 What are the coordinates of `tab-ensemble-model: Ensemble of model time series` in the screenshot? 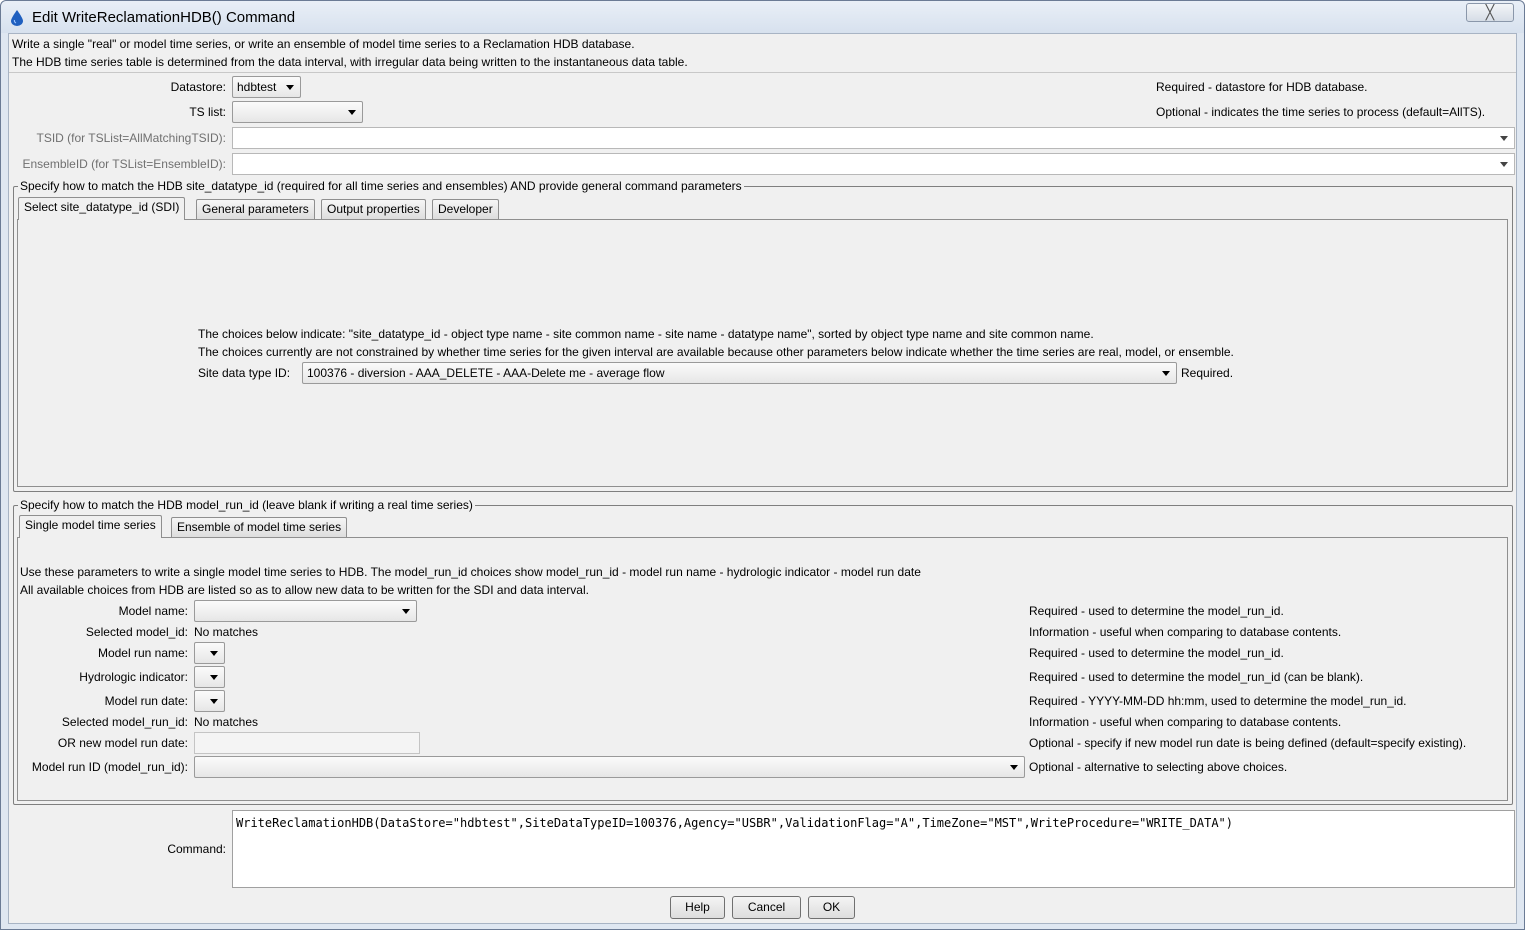 It's located at (259, 527).